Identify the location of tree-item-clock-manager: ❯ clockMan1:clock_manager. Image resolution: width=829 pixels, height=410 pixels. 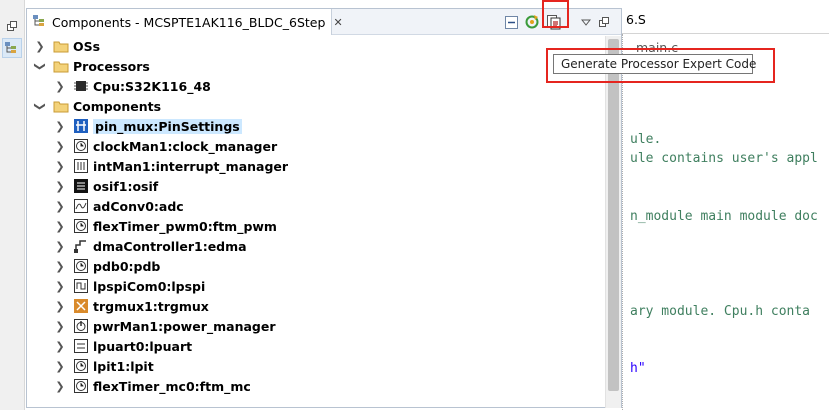
(165, 146).